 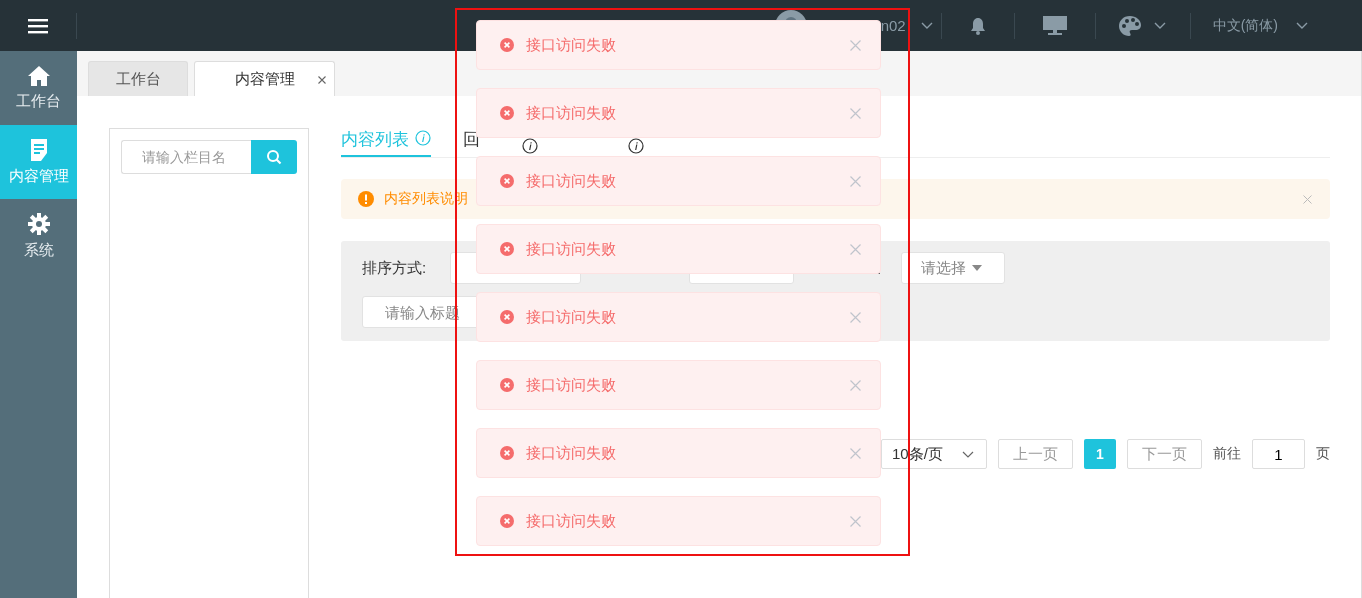 What do you see at coordinates (38, 75) in the screenshot?
I see `home-icon` at bounding box center [38, 75].